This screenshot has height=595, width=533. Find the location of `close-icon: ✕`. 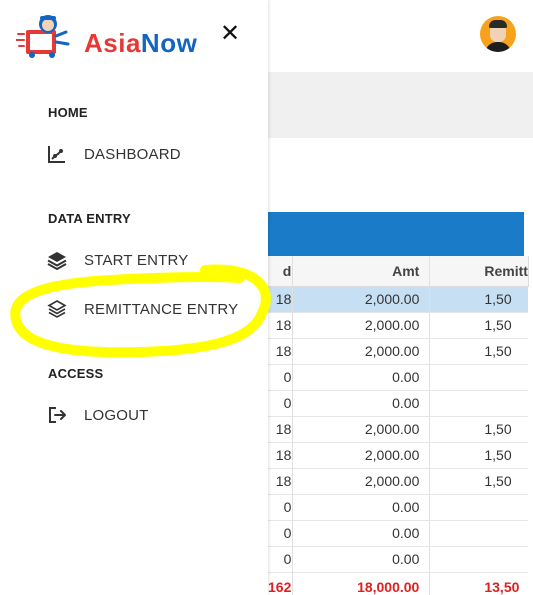

close-icon: ✕ is located at coordinates (230, 34).